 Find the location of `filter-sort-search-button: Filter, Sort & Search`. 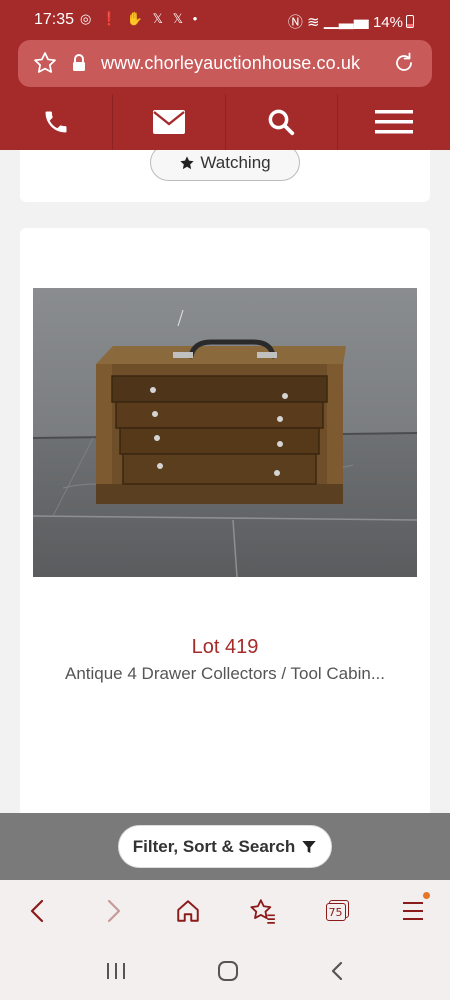

filter-sort-search-button: Filter, Sort & Search is located at coordinates (225, 846).